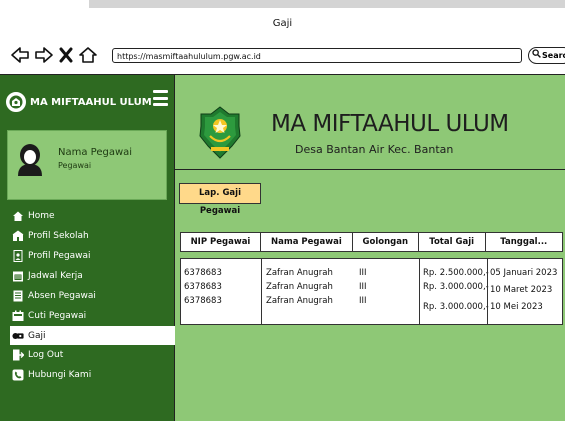 This screenshot has height=421, width=565. Describe the element at coordinates (18, 296) in the screenshot. I see `checklist-icon` at that location.